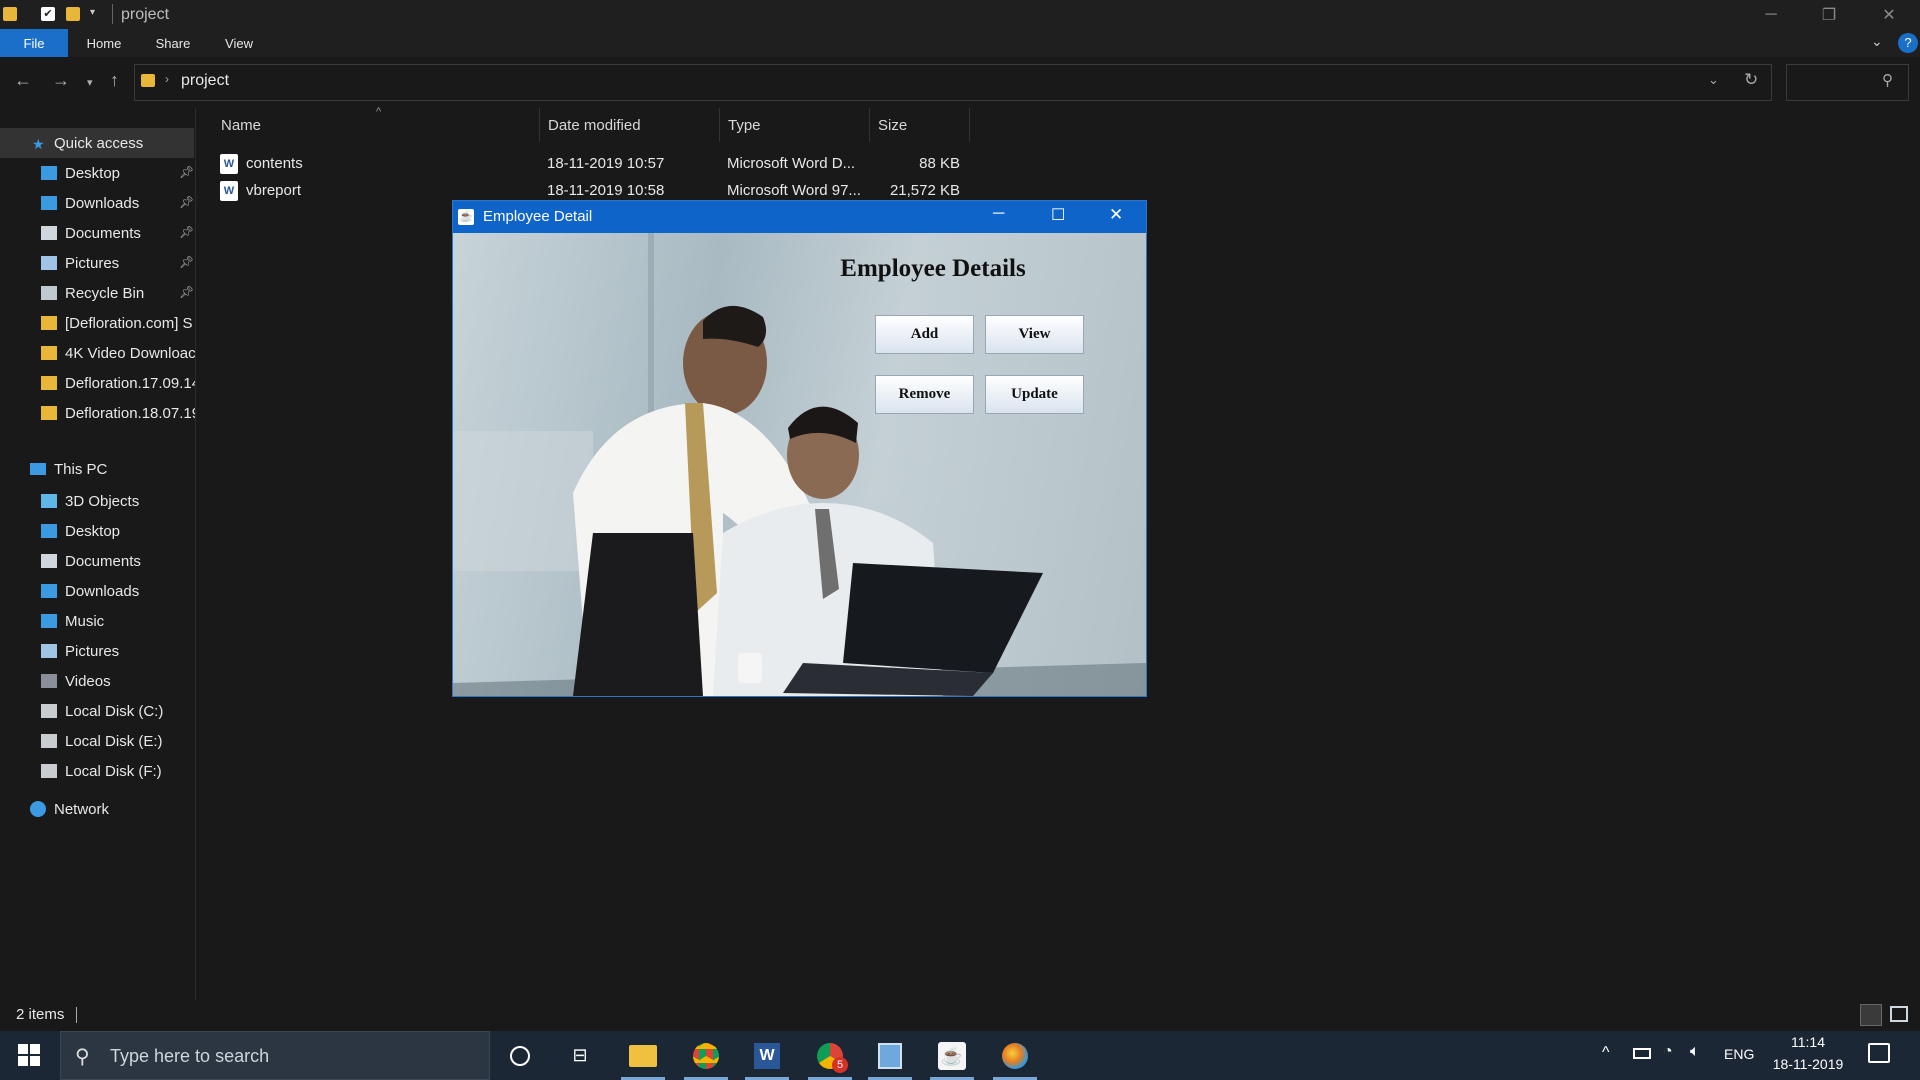 The width and height of the screenshot is (1920, 1080). I want to click on volume-icon: 🔈︎, so click(1695, 1052).